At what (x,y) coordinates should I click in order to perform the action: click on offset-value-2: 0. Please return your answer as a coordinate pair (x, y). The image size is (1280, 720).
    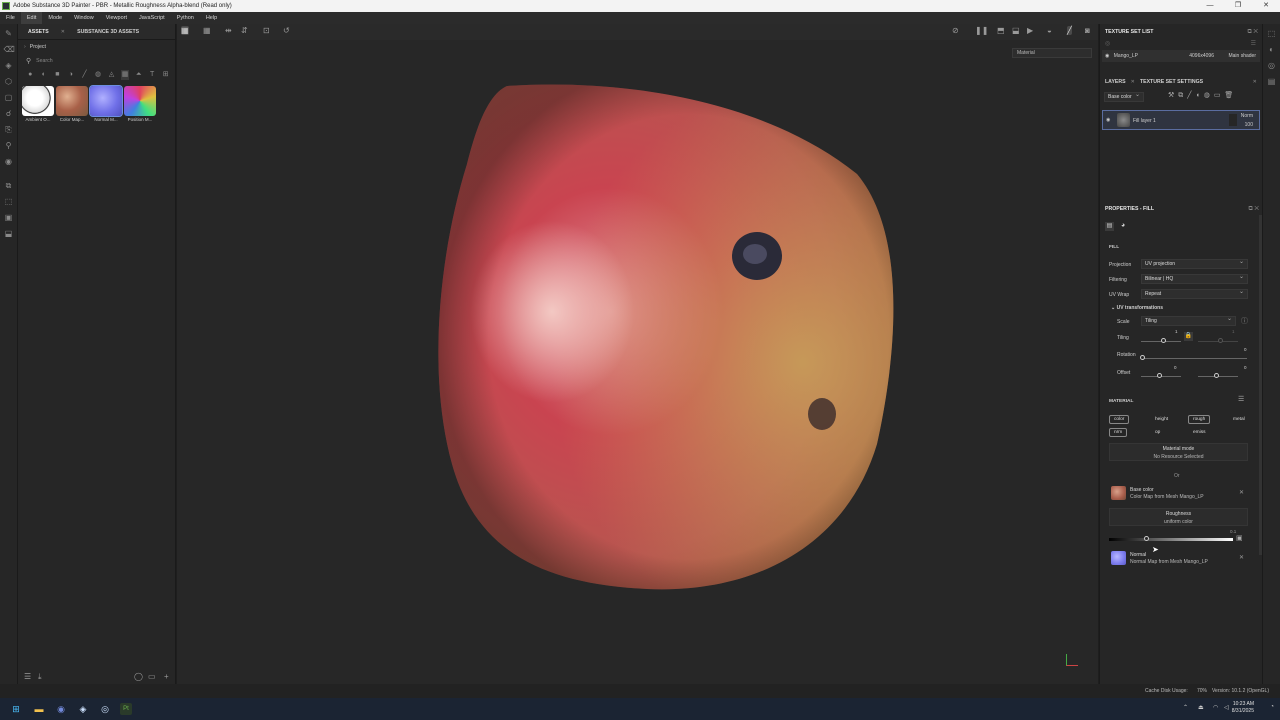
    Looking at the image, I should click on (1245, 367).